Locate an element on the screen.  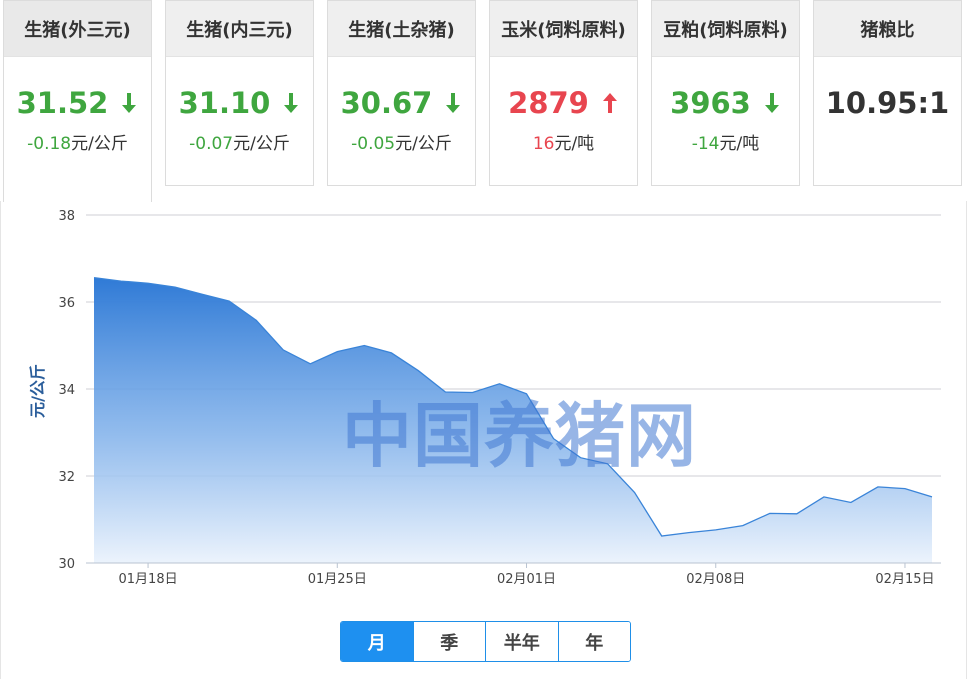
price-card: 生猪(内三元) 31.10 -0.07元/公斤 is located at coordinates (239, 93).